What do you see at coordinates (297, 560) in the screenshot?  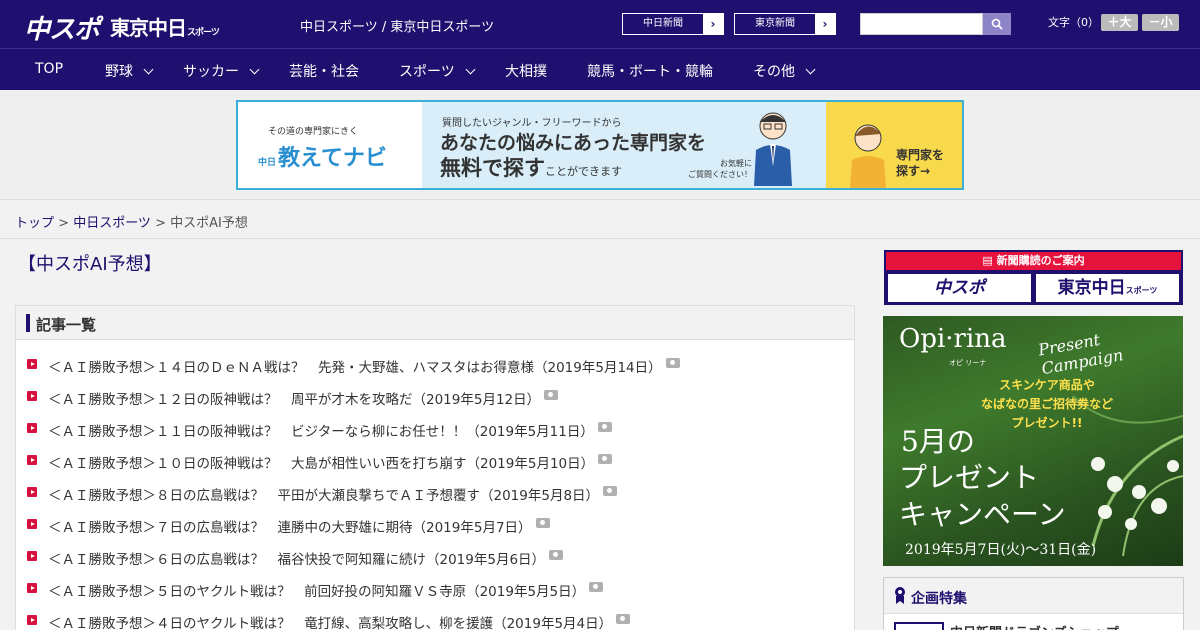 I see `article-title: ＜ＡＩ勝敗予想＞６日の広島戦は？ 福谷快投で阿知羅に続け（2019年5月6日）` at bounding box center [297, 560].